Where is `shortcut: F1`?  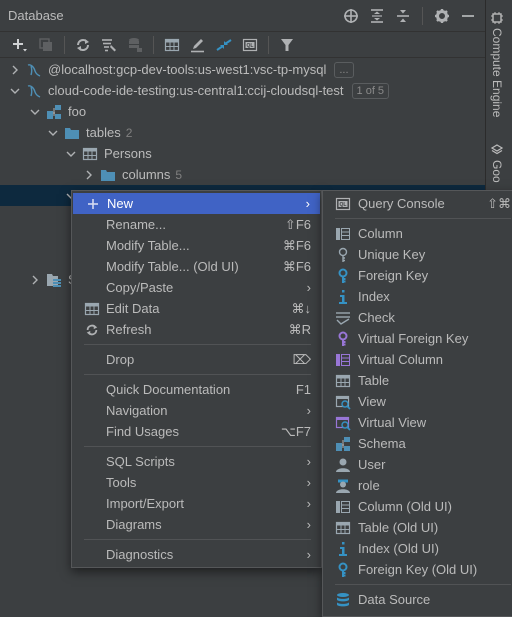
shortcut: F1 is located at coordinates (303, 389).